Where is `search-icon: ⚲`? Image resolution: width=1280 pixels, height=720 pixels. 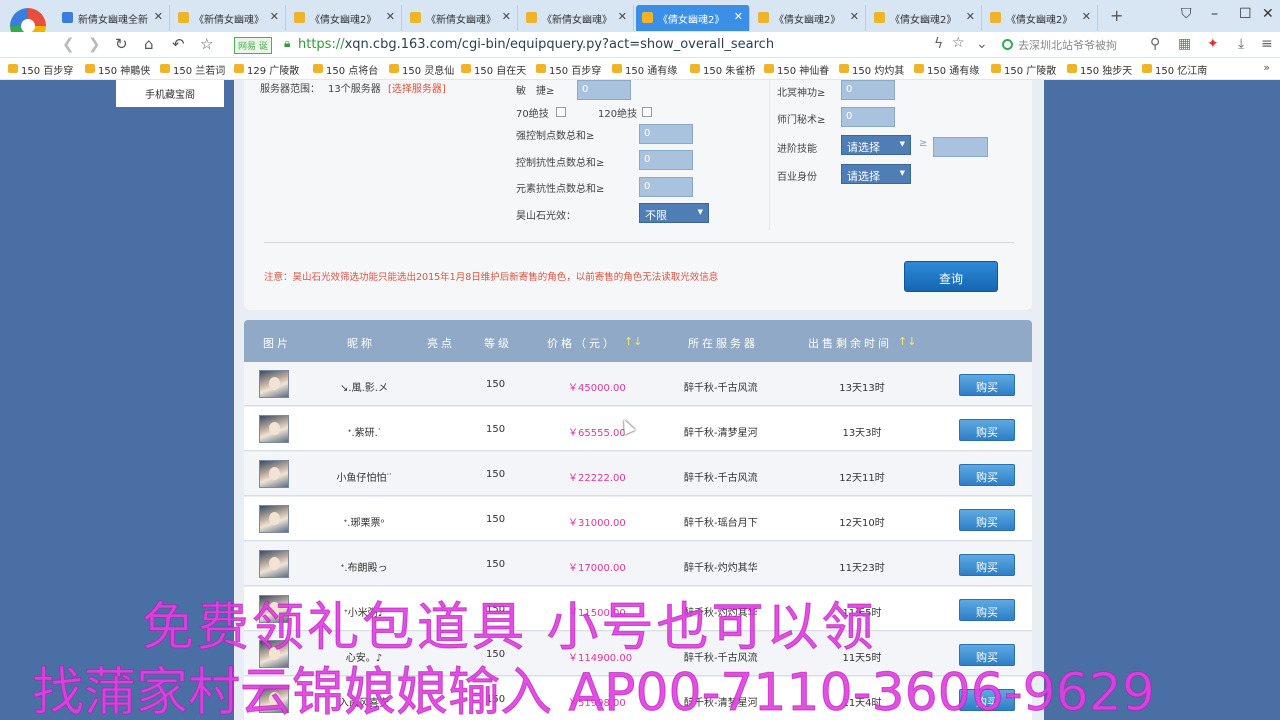
search-icon: ⚲ is located at coordinates (1155, 44).